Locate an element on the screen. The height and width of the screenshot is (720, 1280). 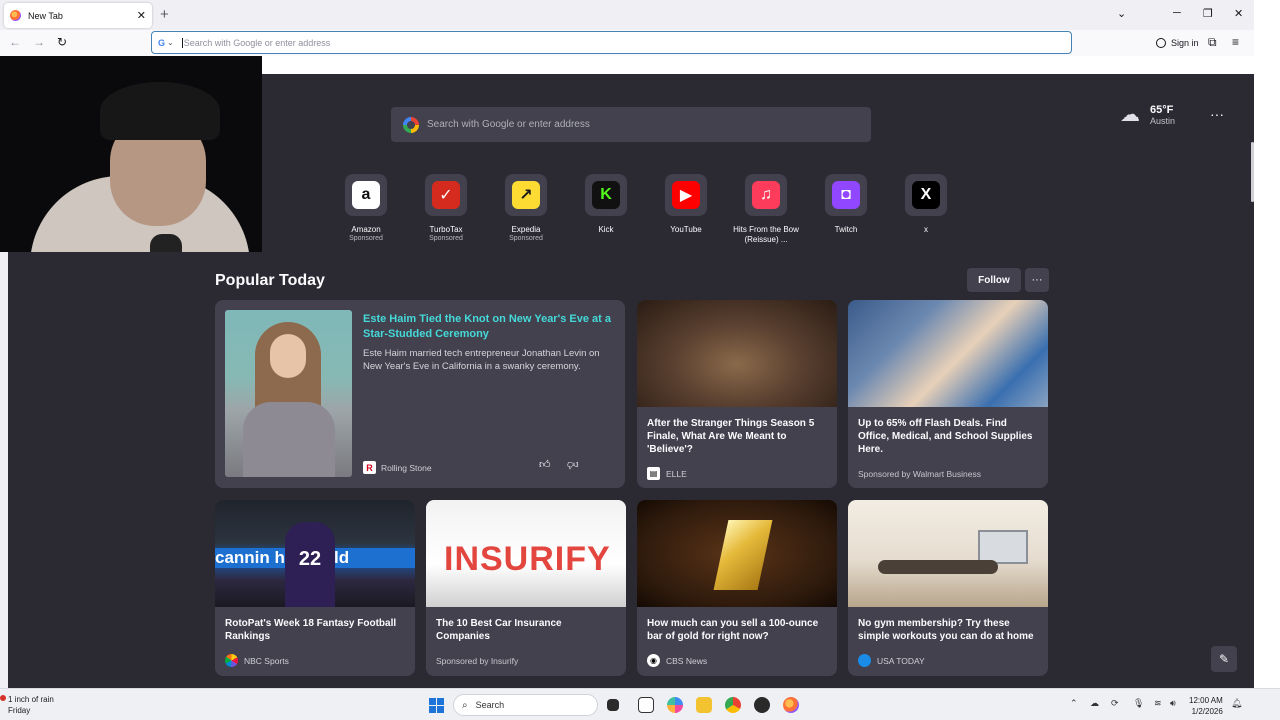
card-source: ◉ CBS News is located at coordinates (677, 660).